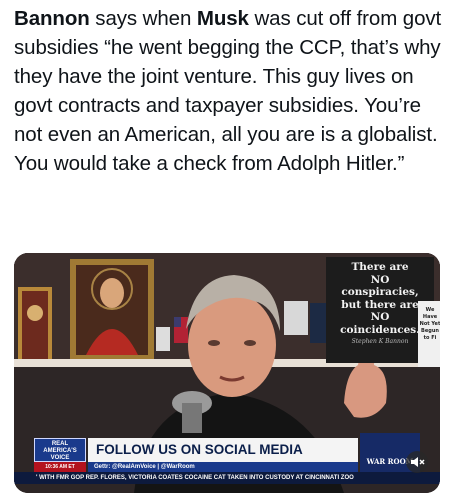 This screenshot has width=454, height=500. Describe the element at coordinates (380, 292) in the screenshot. I see `sign-line: conspiracies,` at that location.